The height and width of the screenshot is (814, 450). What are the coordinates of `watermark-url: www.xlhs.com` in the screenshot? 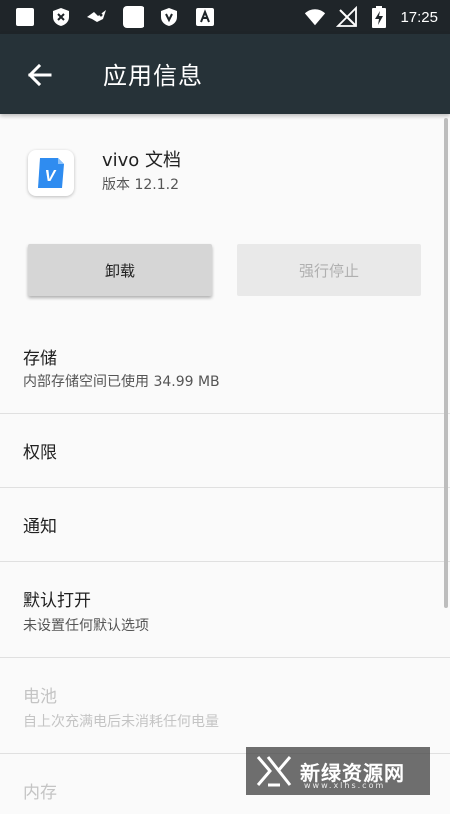 It's located at (345, 785).